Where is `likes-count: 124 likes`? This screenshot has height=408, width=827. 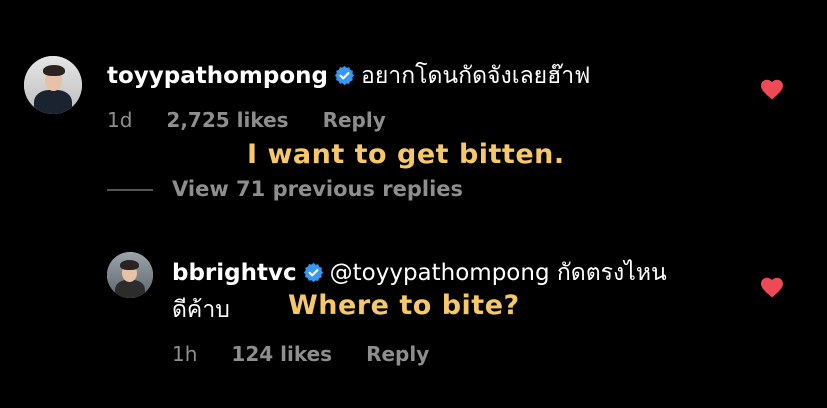
likes-count: 124 likes is located at coordinates (281, 354).